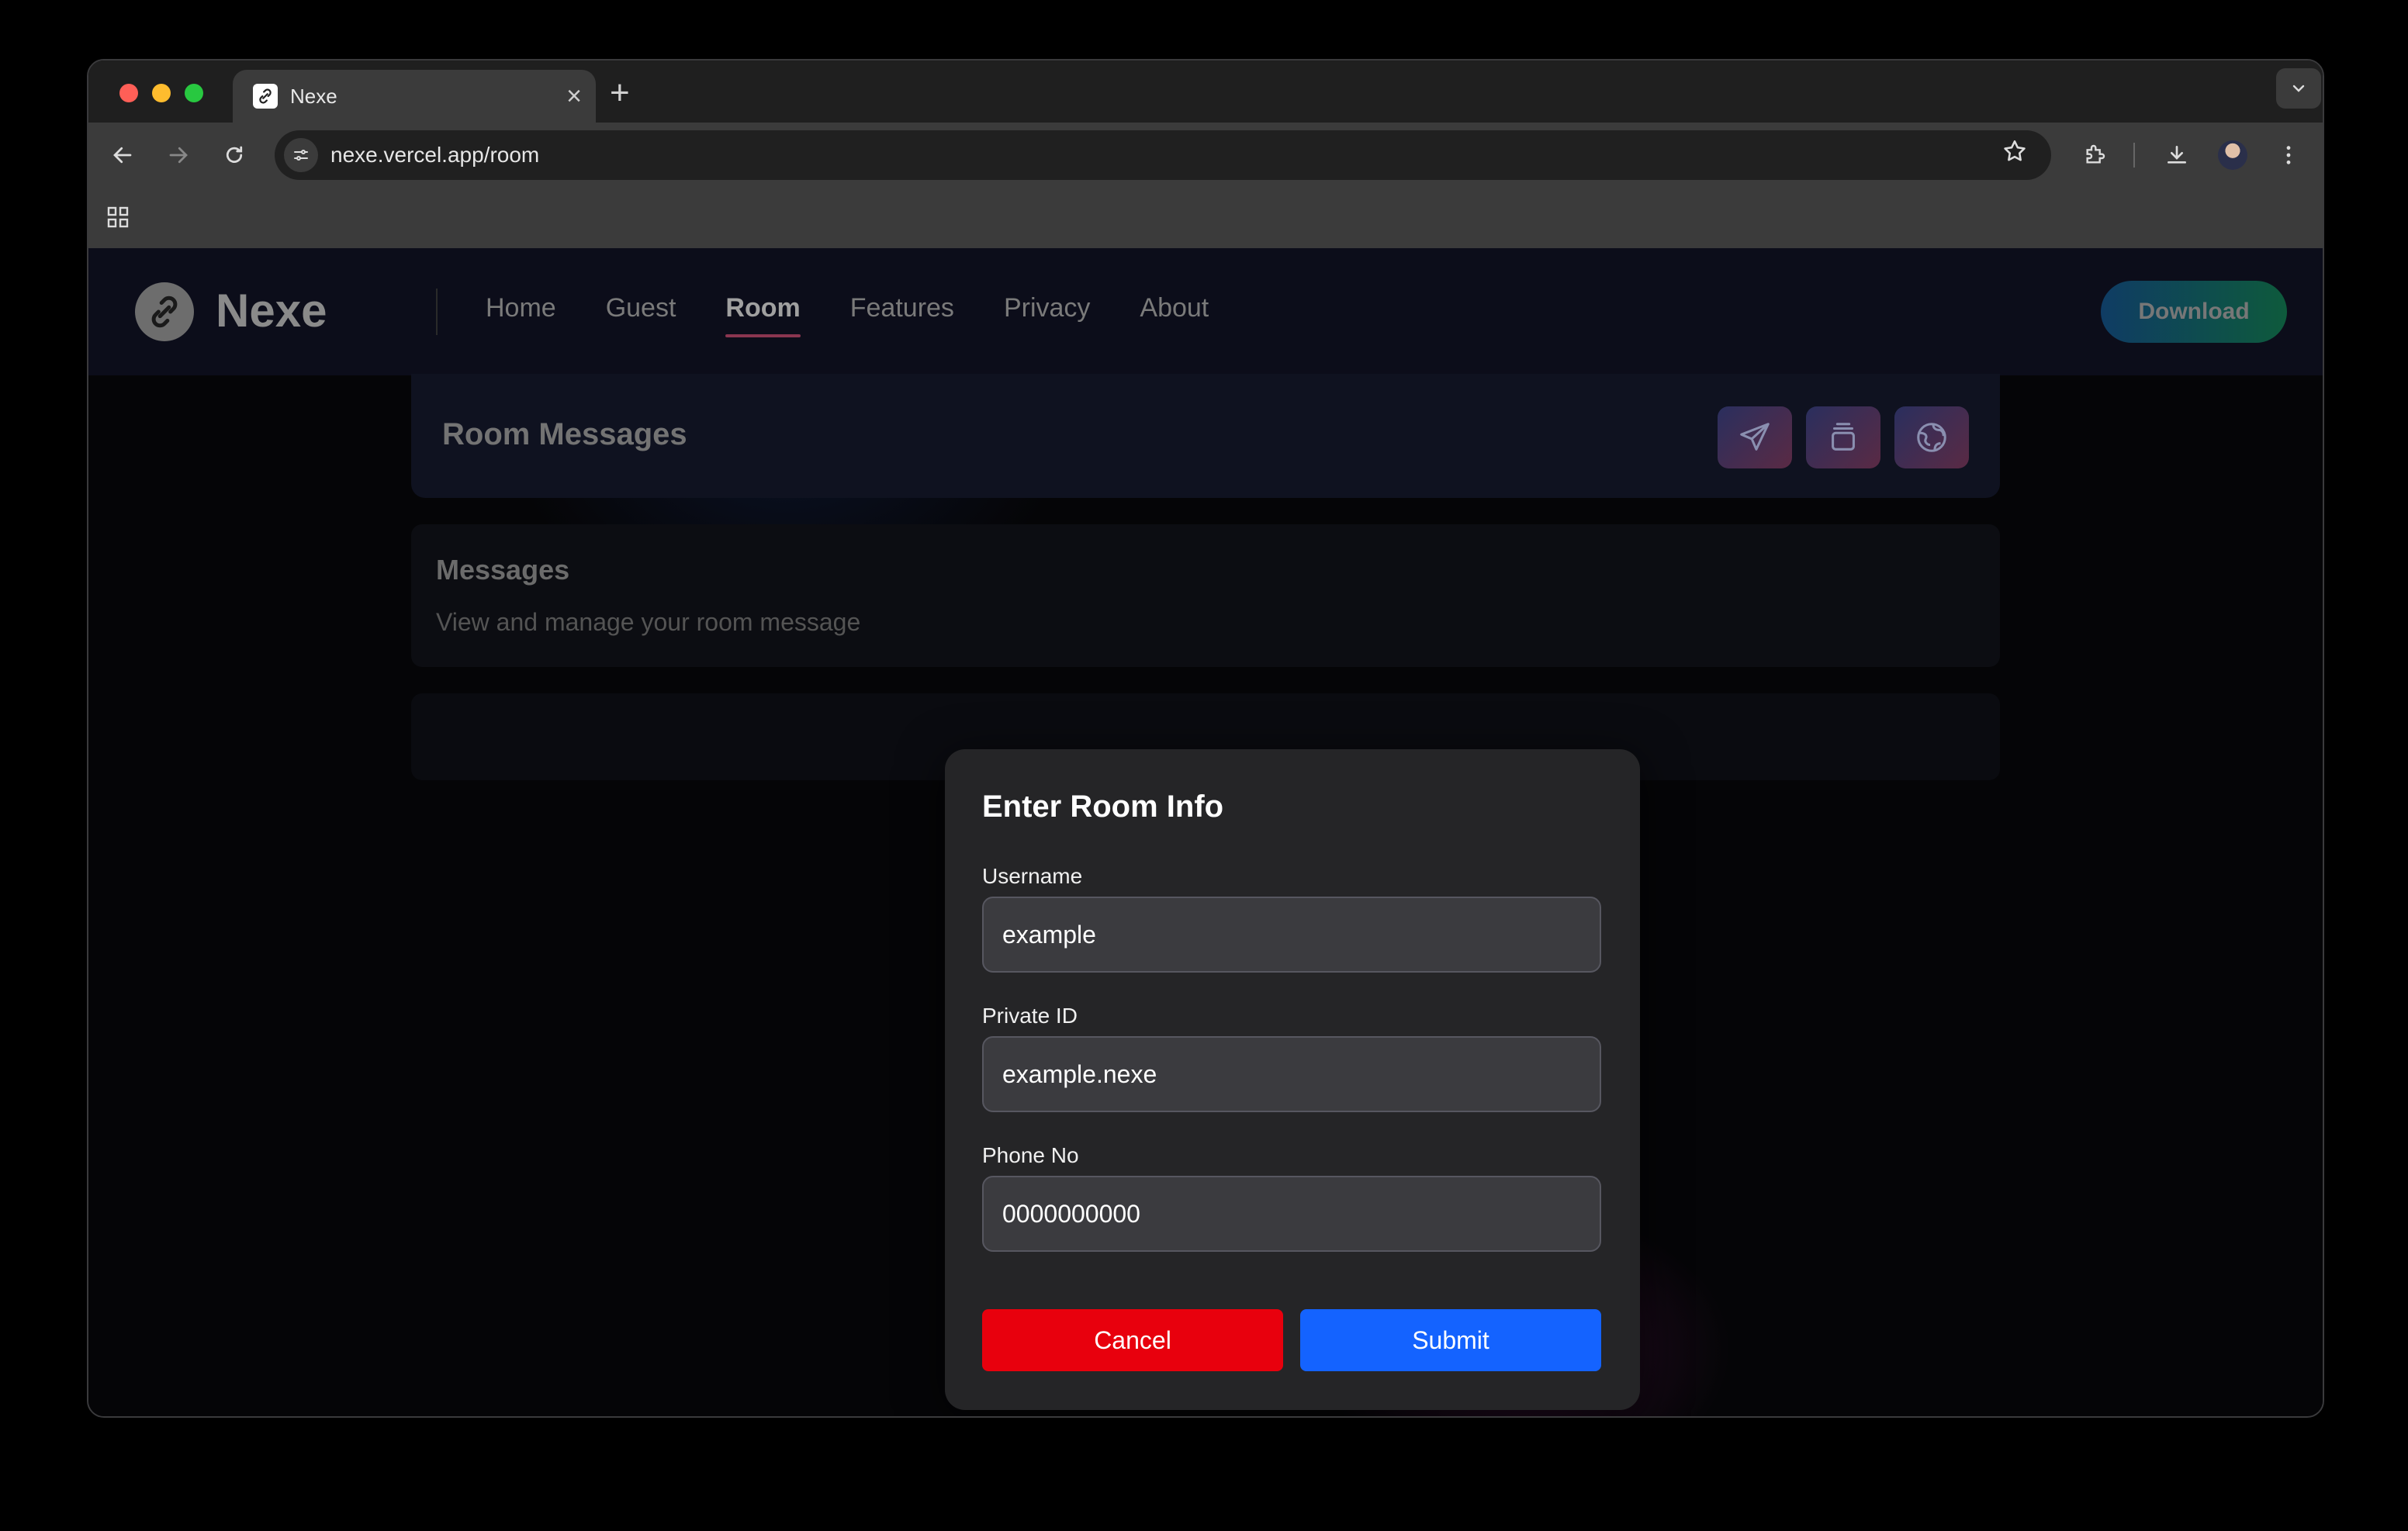 The width and height of the screenshot is (2408, 1531). Describe the element at coordinates (1205, 91) in the screenshot. I see `tab-strip: Nexe × +` at that location.